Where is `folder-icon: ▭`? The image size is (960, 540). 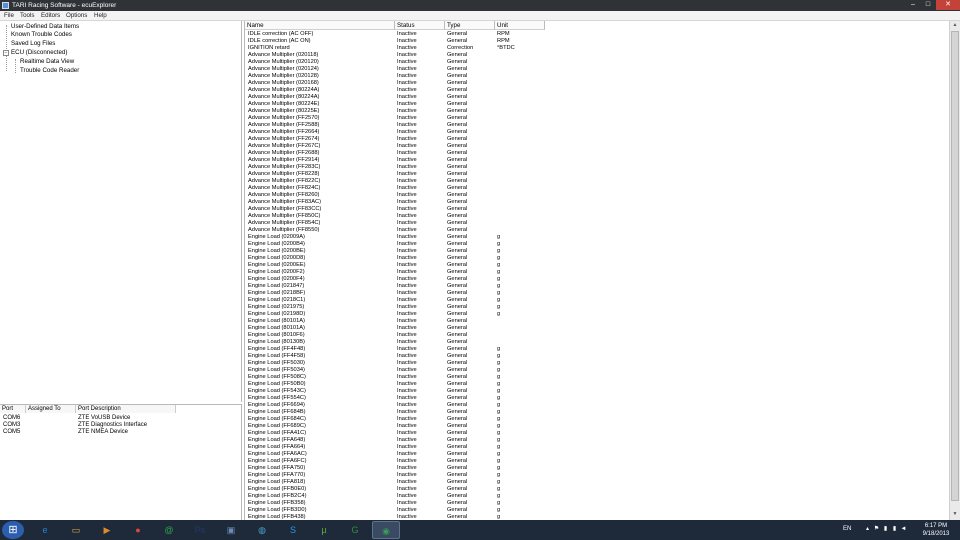
folder-icon: ▭ is located at coordinates (76, 530).